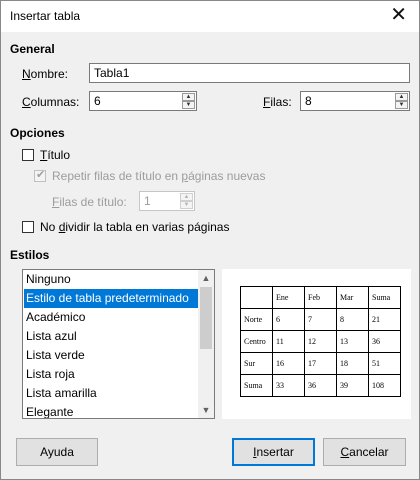 The width and height of the screenshot is (420, 480). I want to click on preview-cell: 13, so click(352, 341).